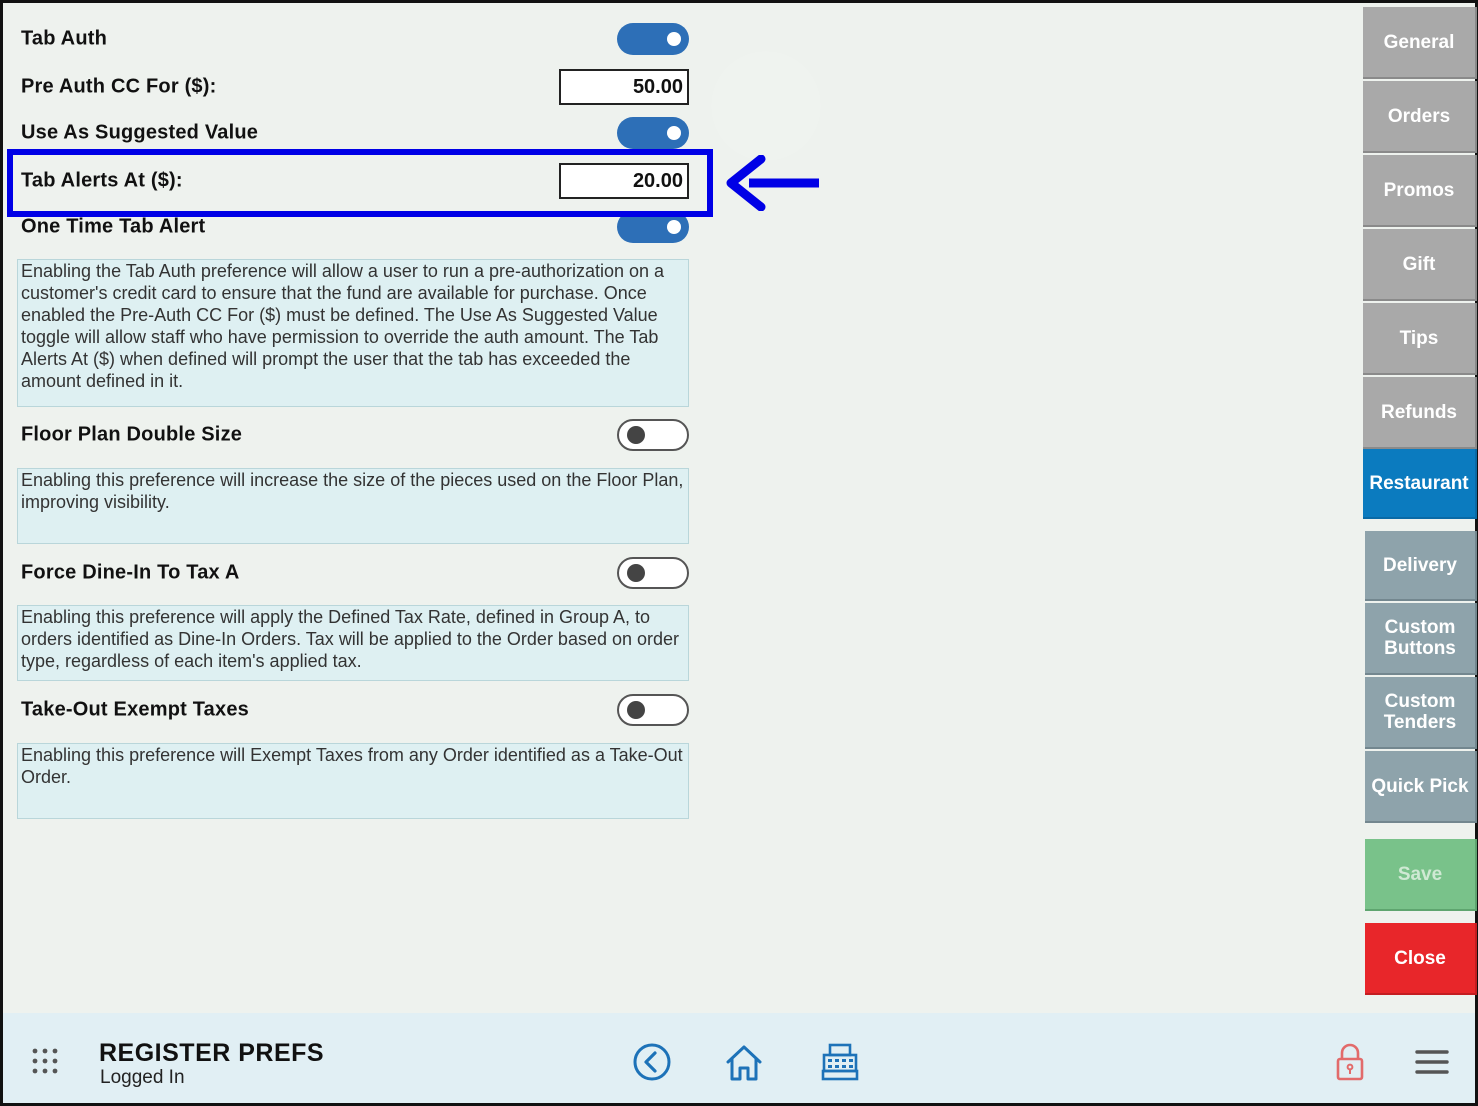 The width and height of the screenshot is (1478, 1106). What do you see at coordinates (119, 86) in the screenshot?
I see `pre-auth-label: Pre Auth CC For ($):` at bounding box center [119, 86].